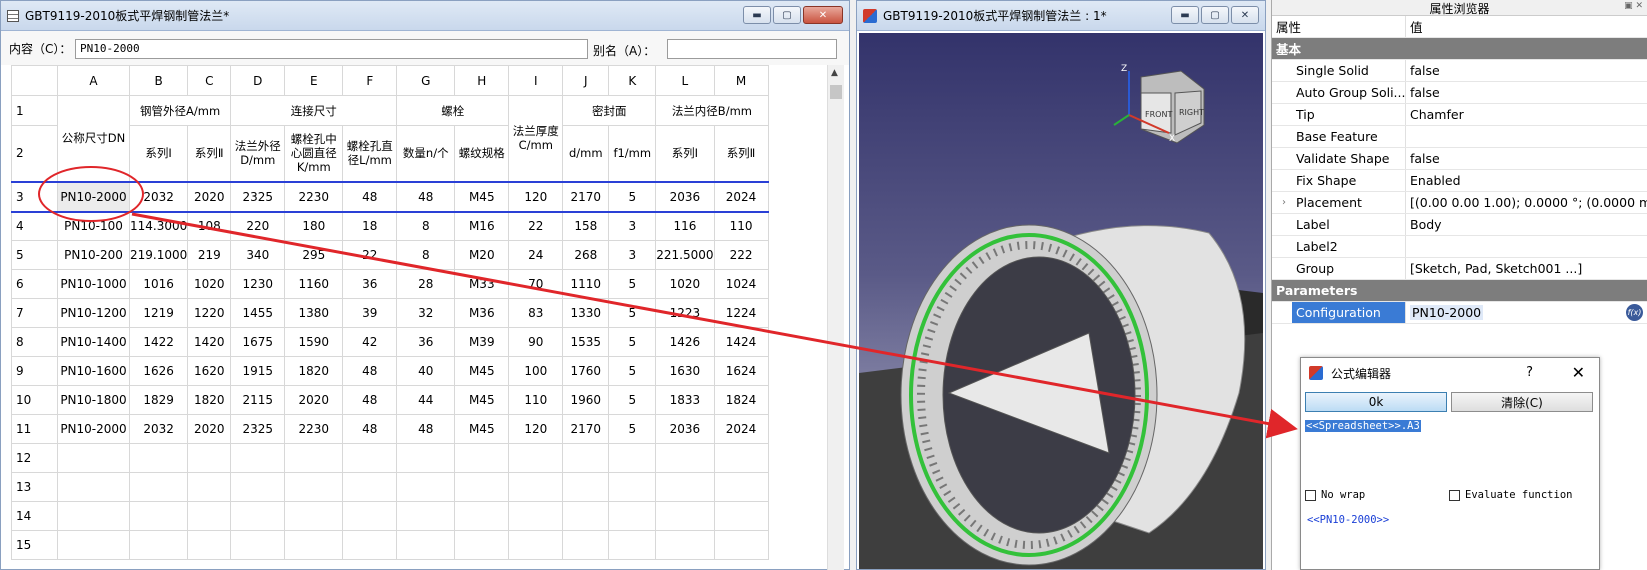 This screenshot has height=570, width=1647. What do you see at coordinates (34, 371) in the screenshot?
I see `row-header: 9` at bounding box center [34, 371].